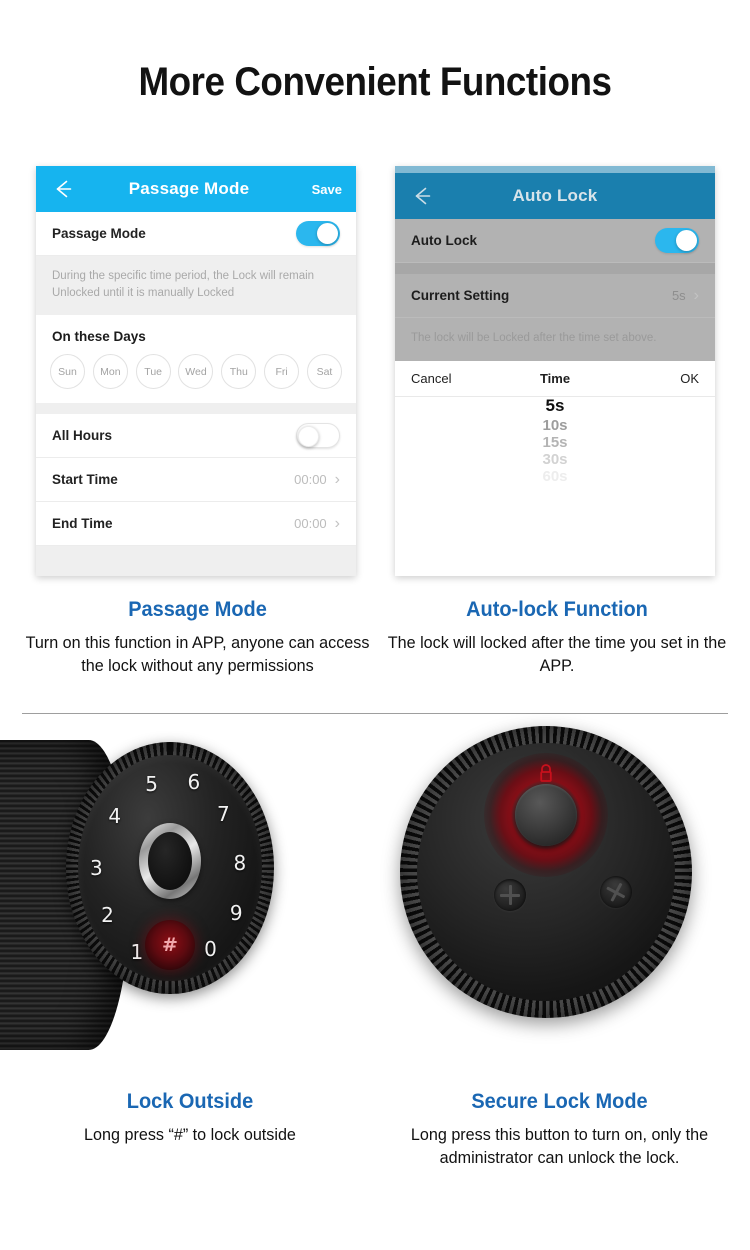 This screenshot has height=1250, width=750. I want to click on on-these-days-title: On these Days, so click(196, 334).